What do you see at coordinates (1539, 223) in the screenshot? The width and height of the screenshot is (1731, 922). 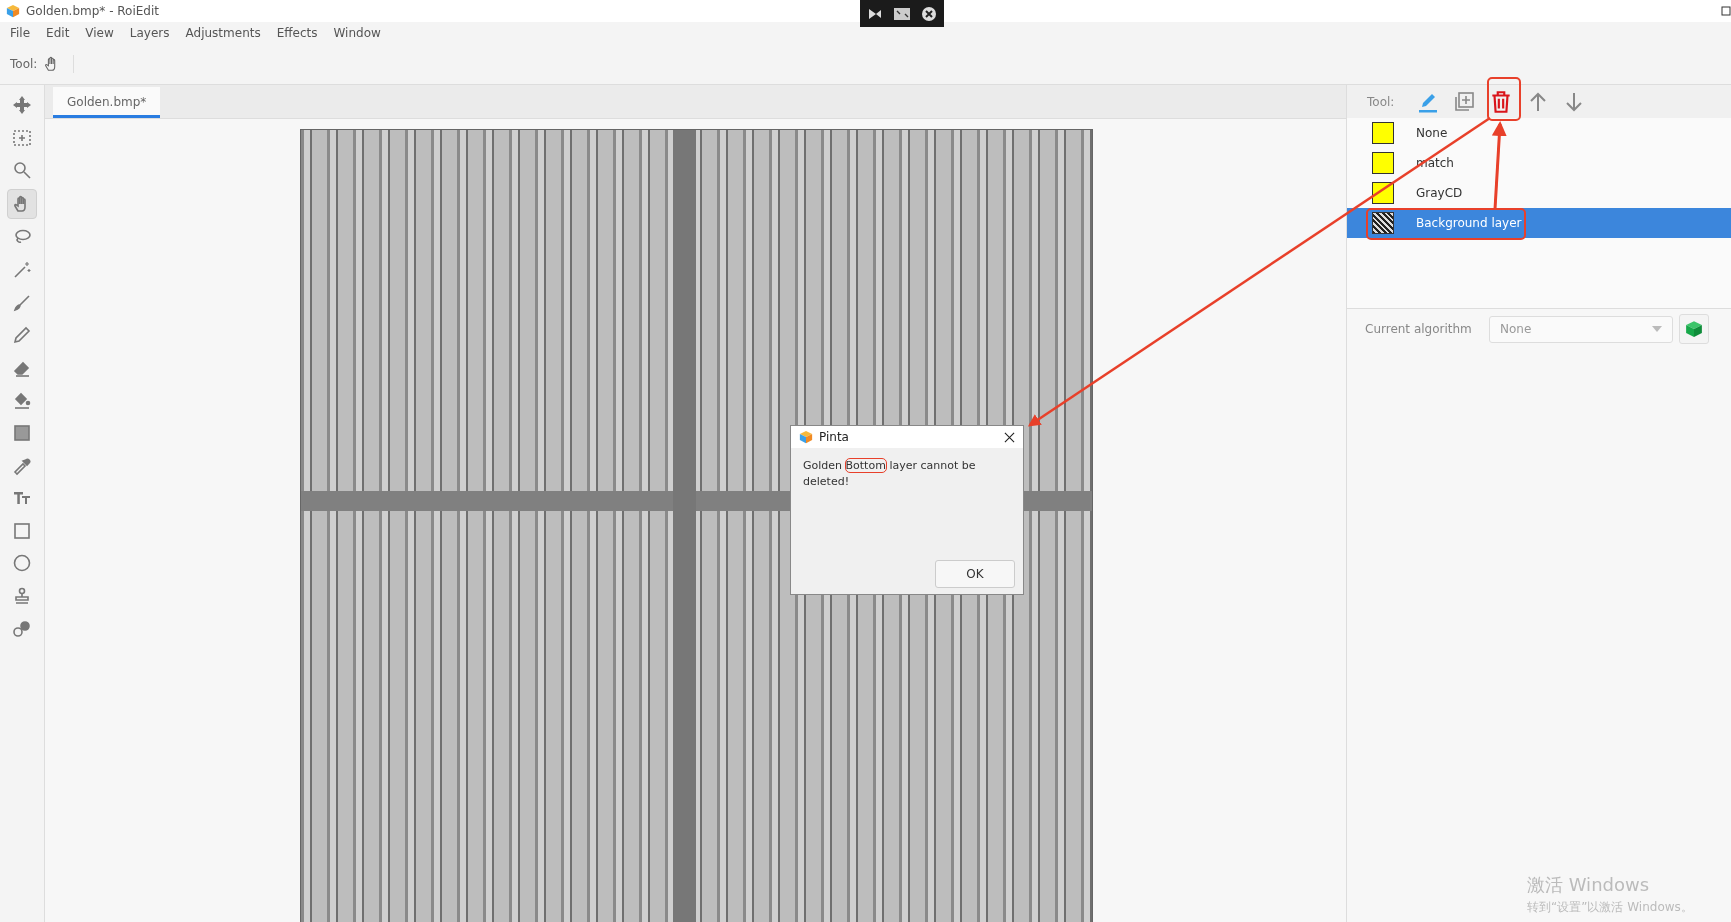 I see `layer-row: Background layer` at bounding box center [1539, 223].